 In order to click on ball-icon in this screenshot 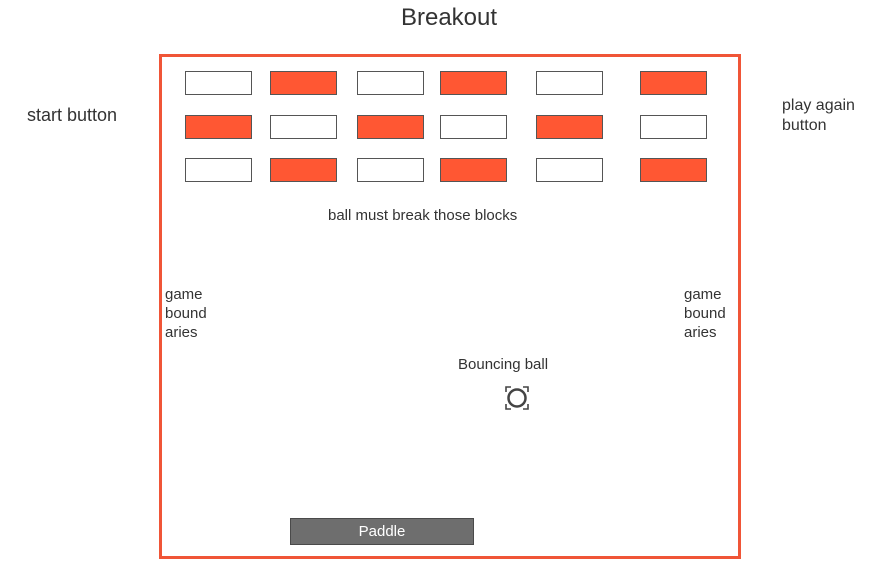, I will do `click(517, 398)`.